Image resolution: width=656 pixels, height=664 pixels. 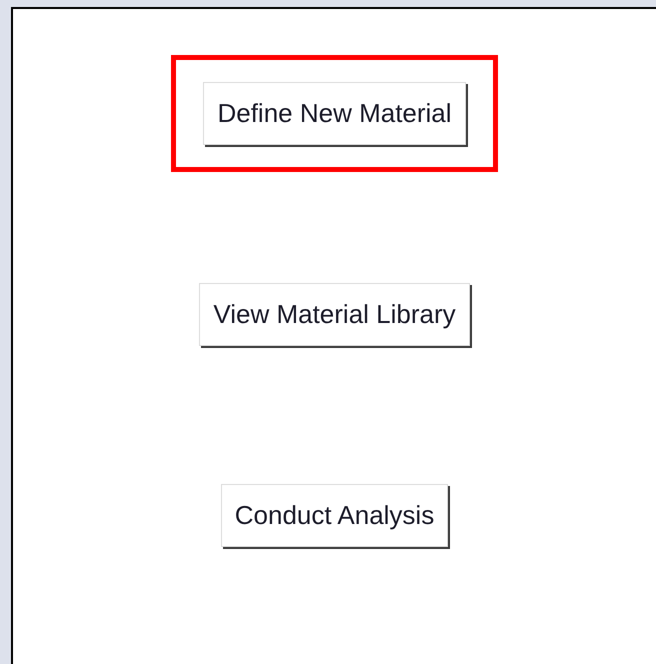 I want to click on menu-button: Conduct Analysis, so click(x=334, y=515).